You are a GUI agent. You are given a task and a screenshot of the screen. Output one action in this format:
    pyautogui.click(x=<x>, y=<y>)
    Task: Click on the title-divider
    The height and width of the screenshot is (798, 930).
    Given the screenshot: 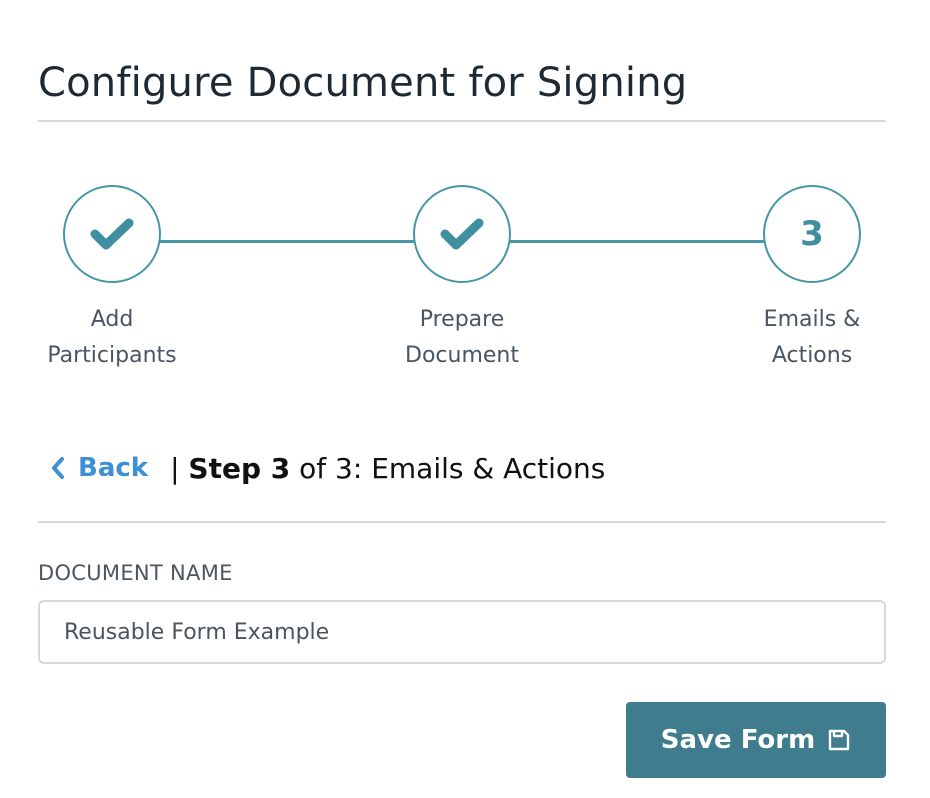 What is the action you would take?
    pyautogui.click(x=462, y=121)
    